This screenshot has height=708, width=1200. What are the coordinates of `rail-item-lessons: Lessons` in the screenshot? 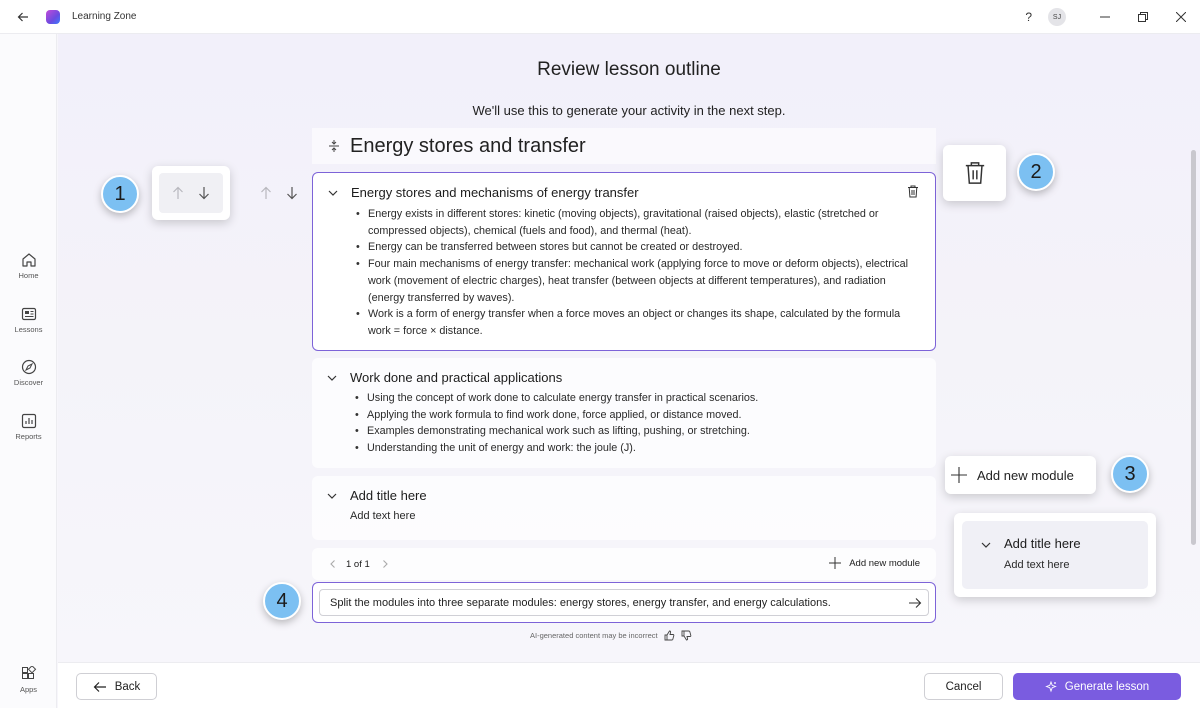 It's located at (28, 320).